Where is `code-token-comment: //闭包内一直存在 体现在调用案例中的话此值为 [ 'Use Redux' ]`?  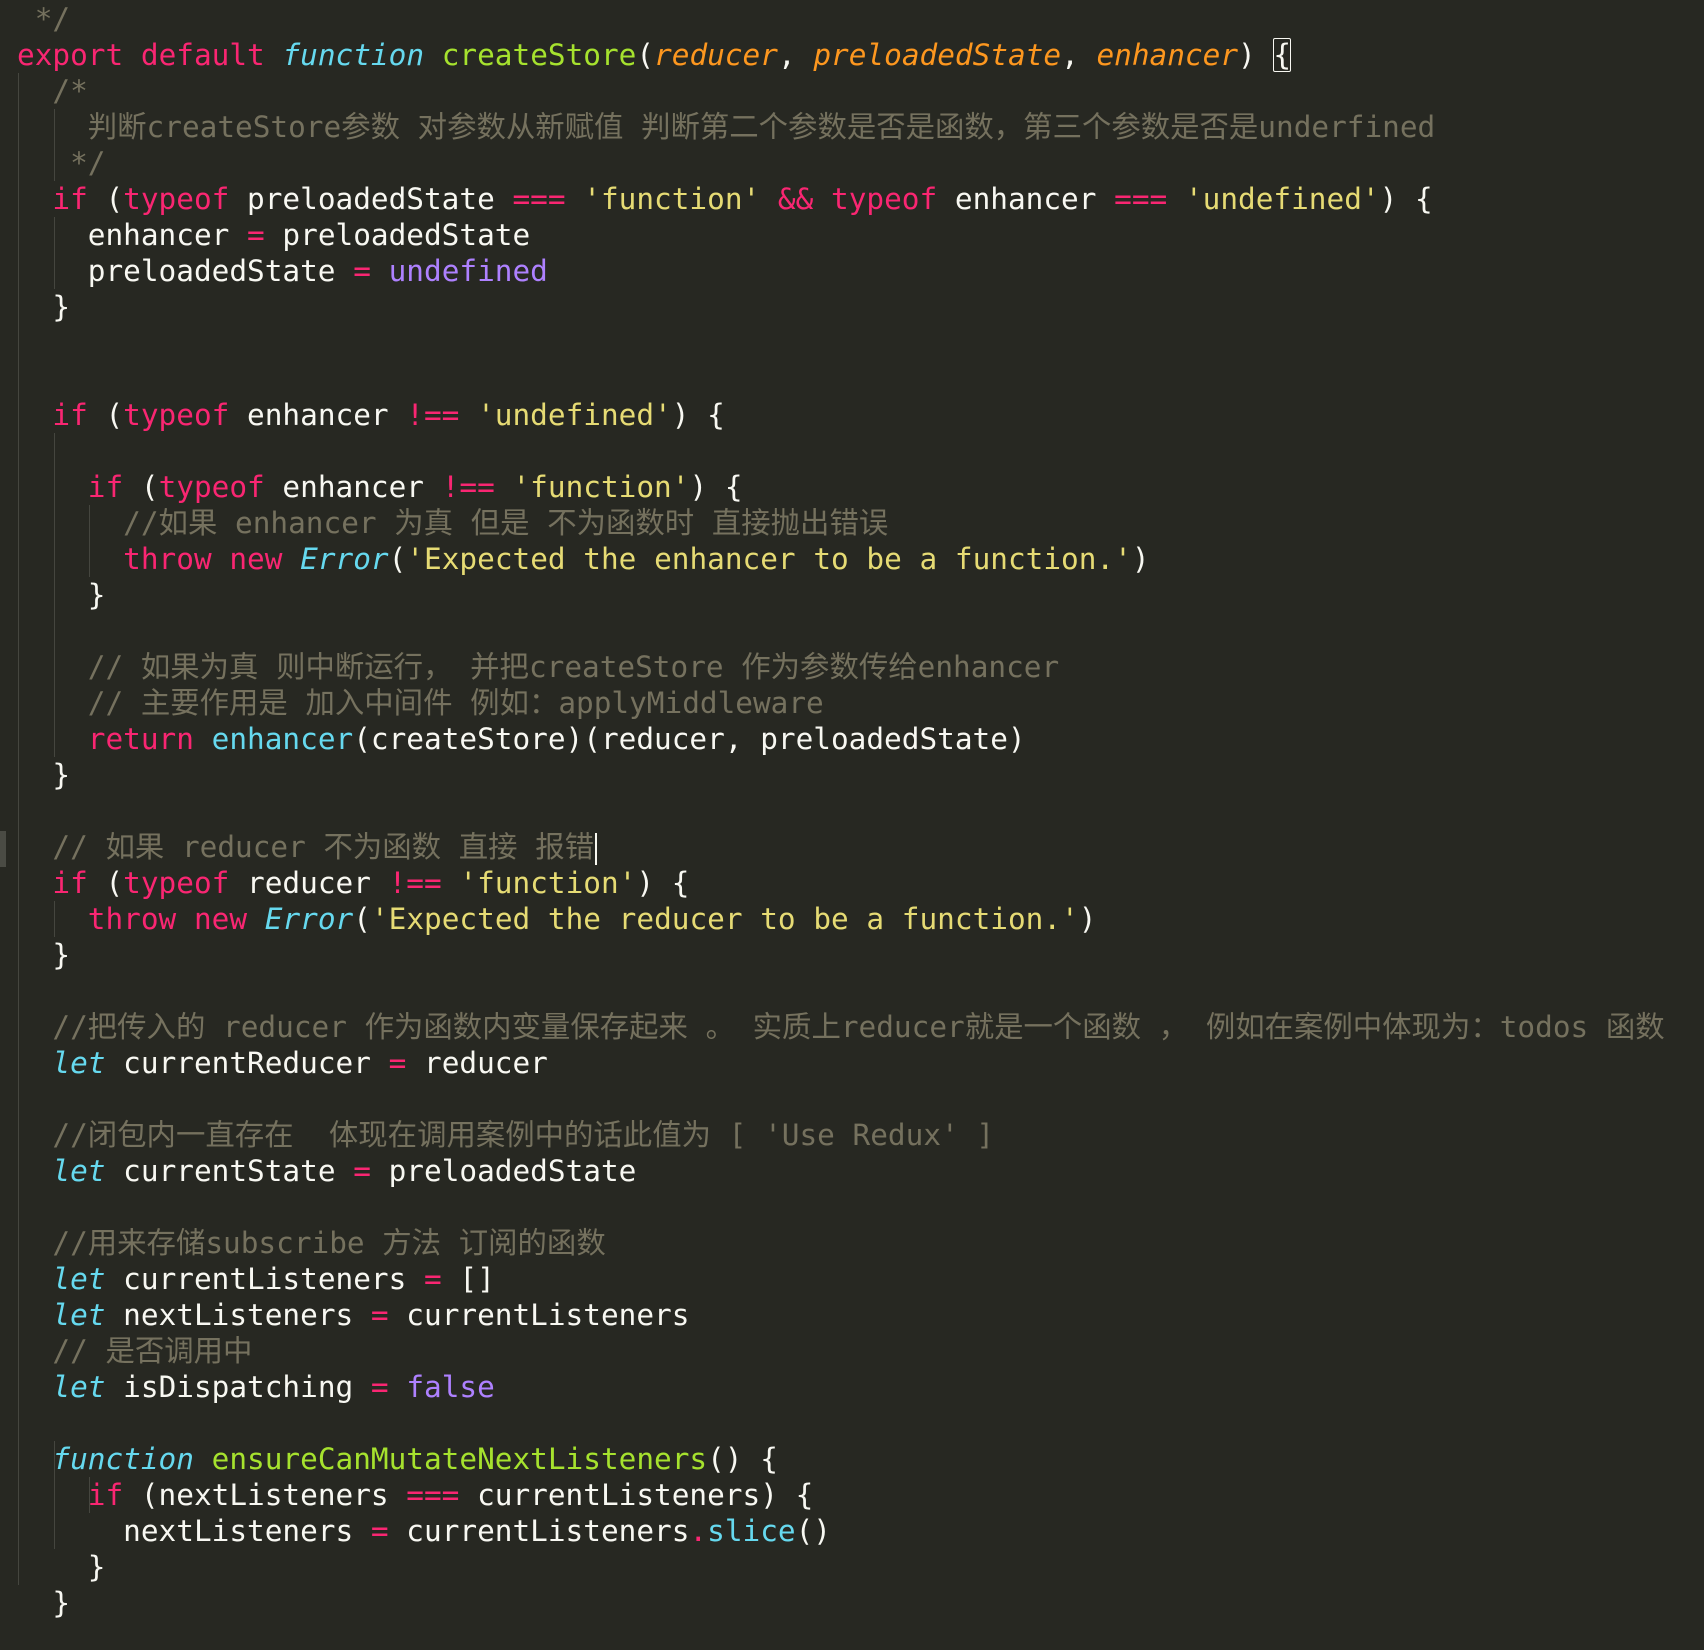 code-token-comment: //闭包内一直存在 体现在调用案例中的话此值为 [ 'Use Redux' ] is located at coordinates (506, 1135).